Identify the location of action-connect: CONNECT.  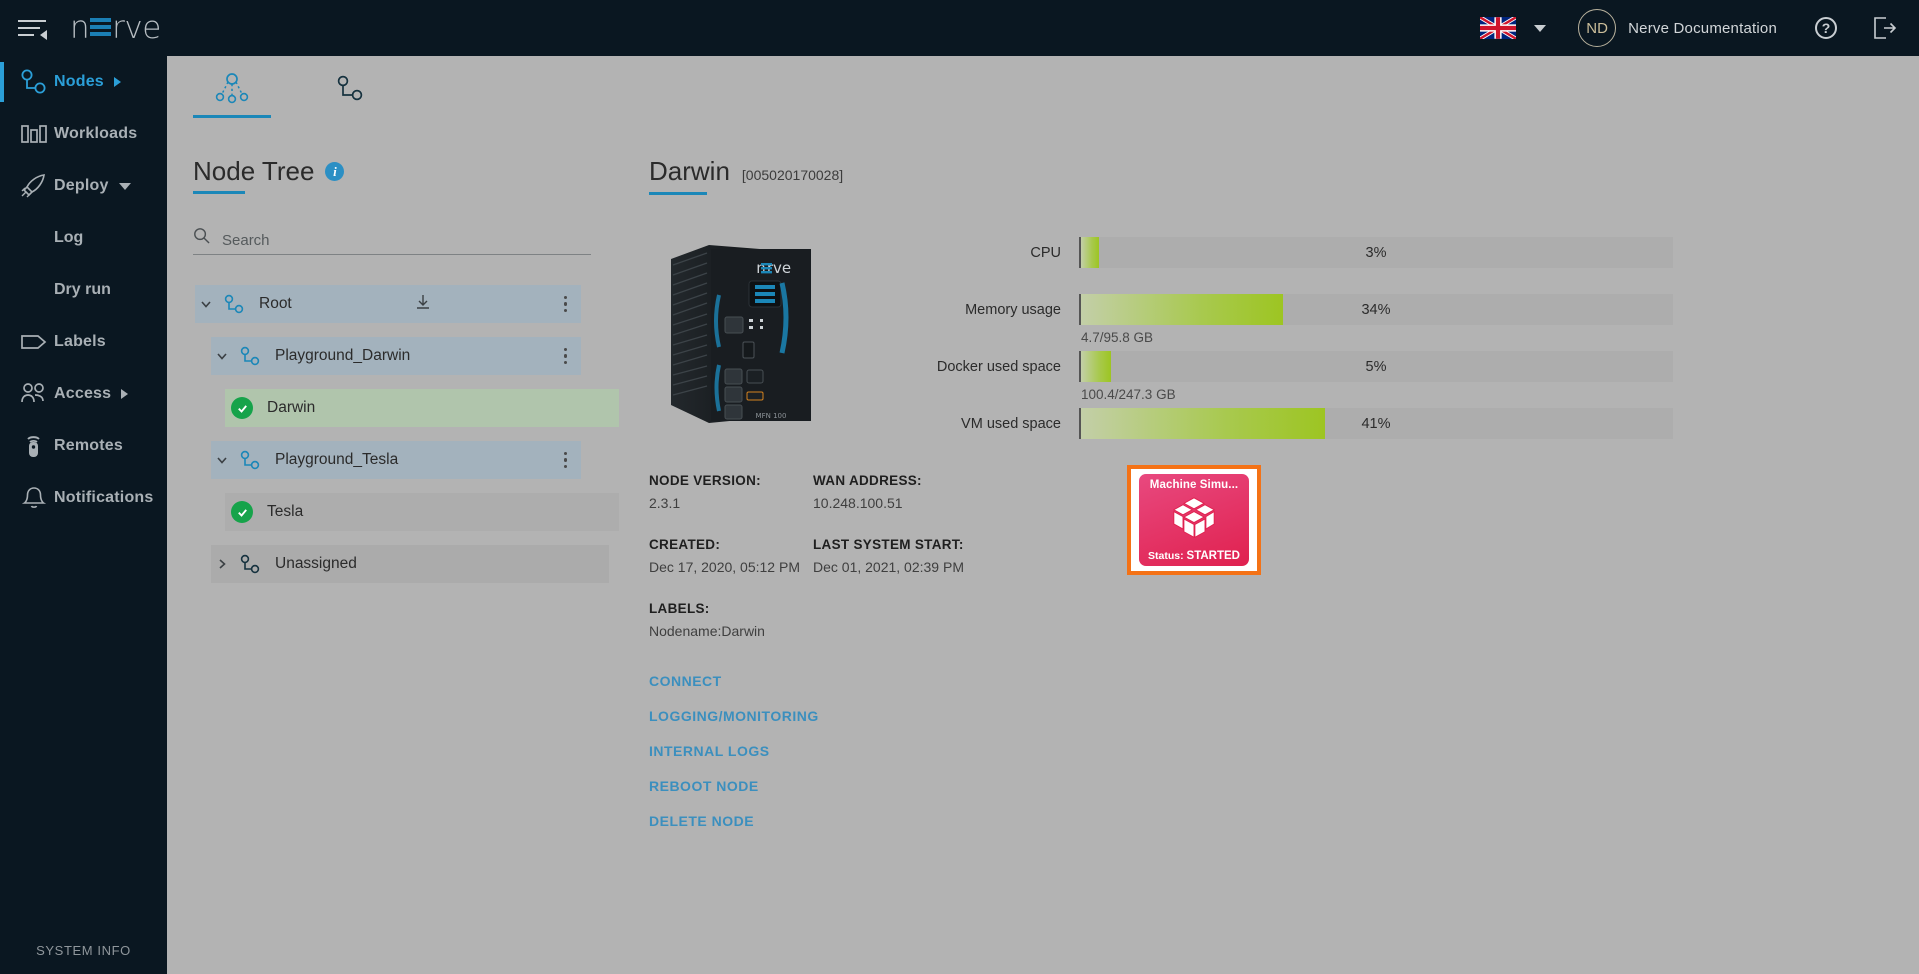
(1279, 681).